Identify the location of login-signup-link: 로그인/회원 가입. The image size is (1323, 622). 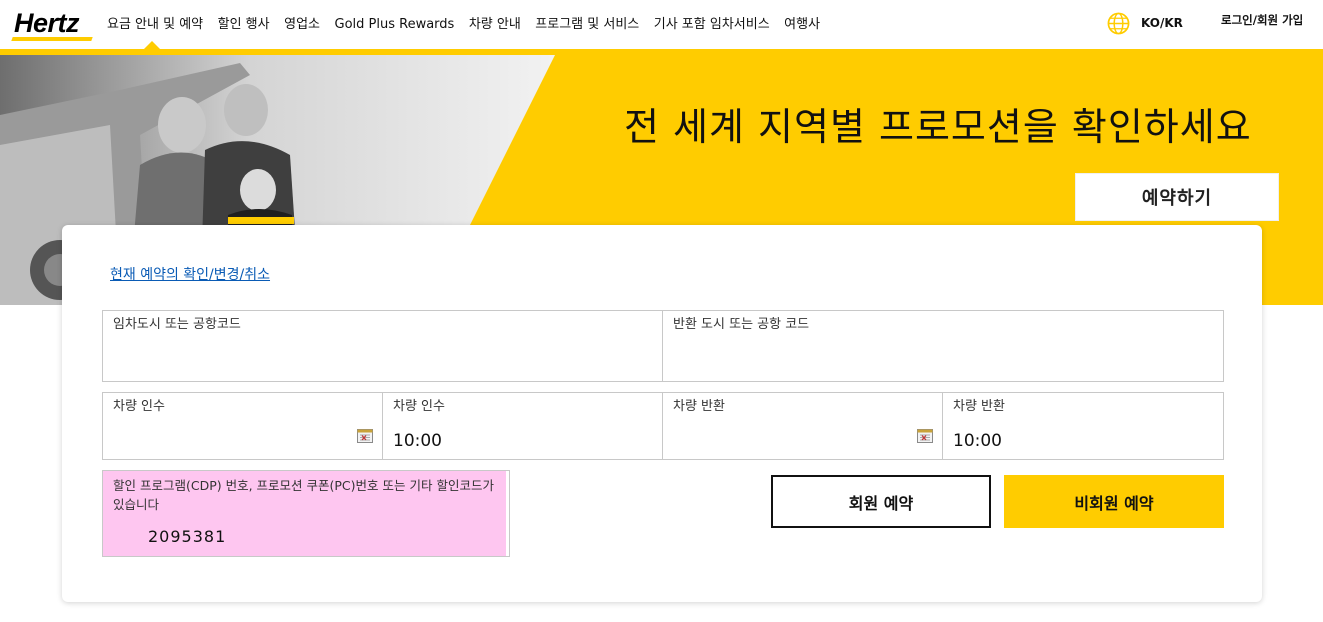
(1262, 20).